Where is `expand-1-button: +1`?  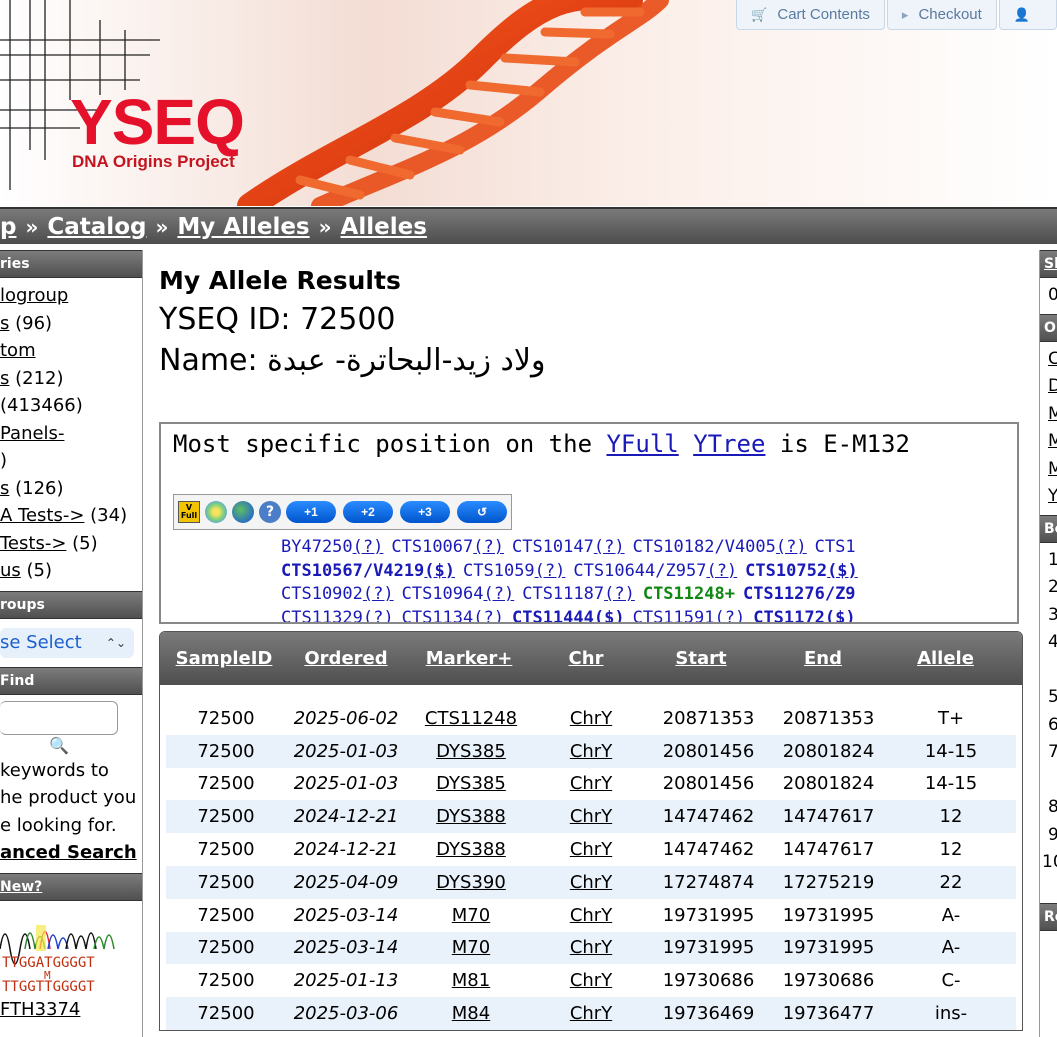
expand-1-button: +1 is located at coordinates (311, 512).